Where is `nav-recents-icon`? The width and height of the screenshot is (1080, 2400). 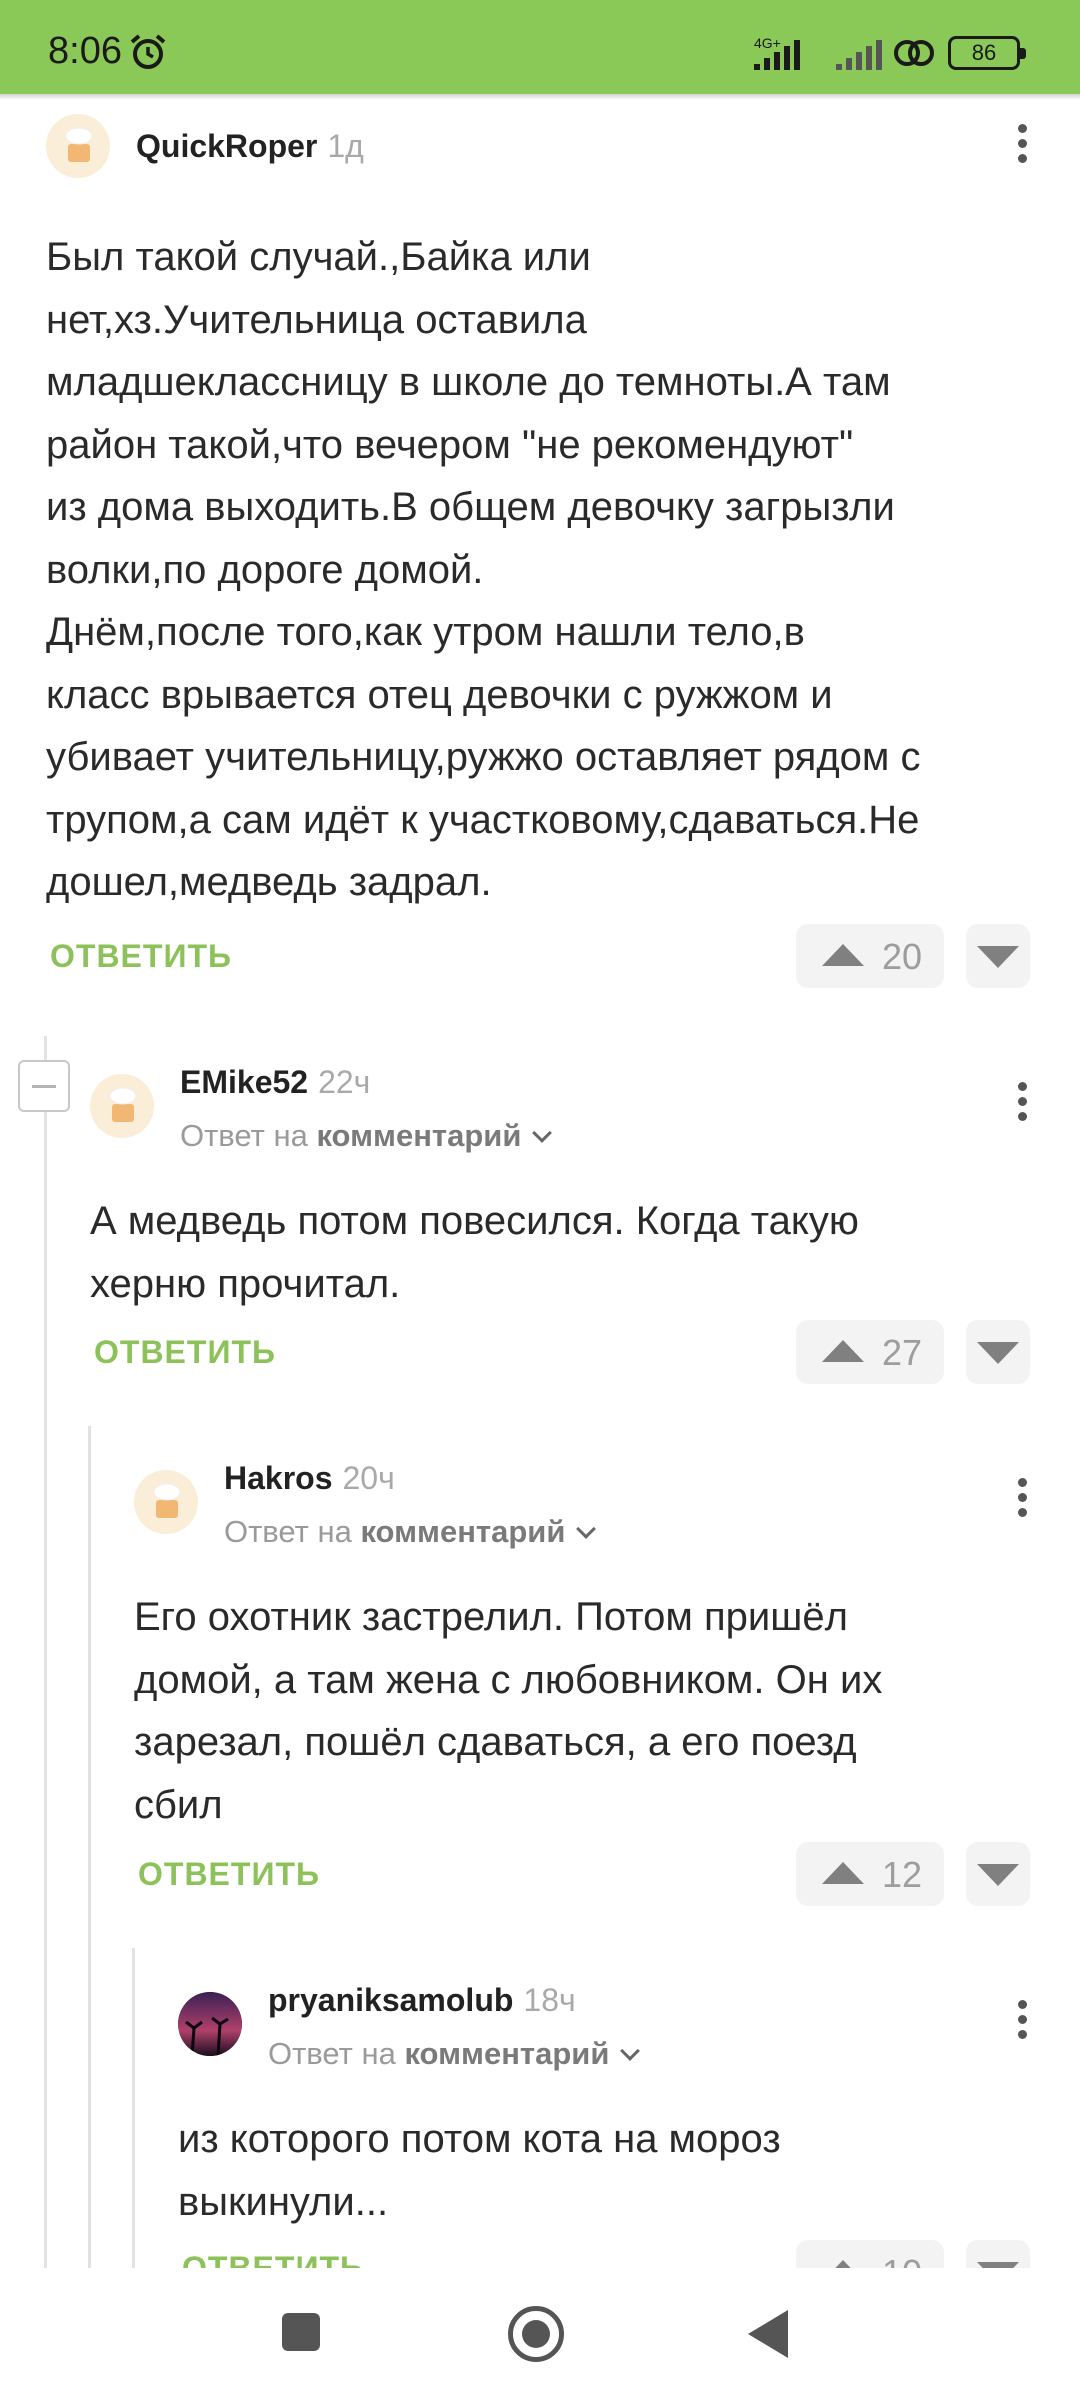 nav-recents-icon is located at coordinates (301, 2332).